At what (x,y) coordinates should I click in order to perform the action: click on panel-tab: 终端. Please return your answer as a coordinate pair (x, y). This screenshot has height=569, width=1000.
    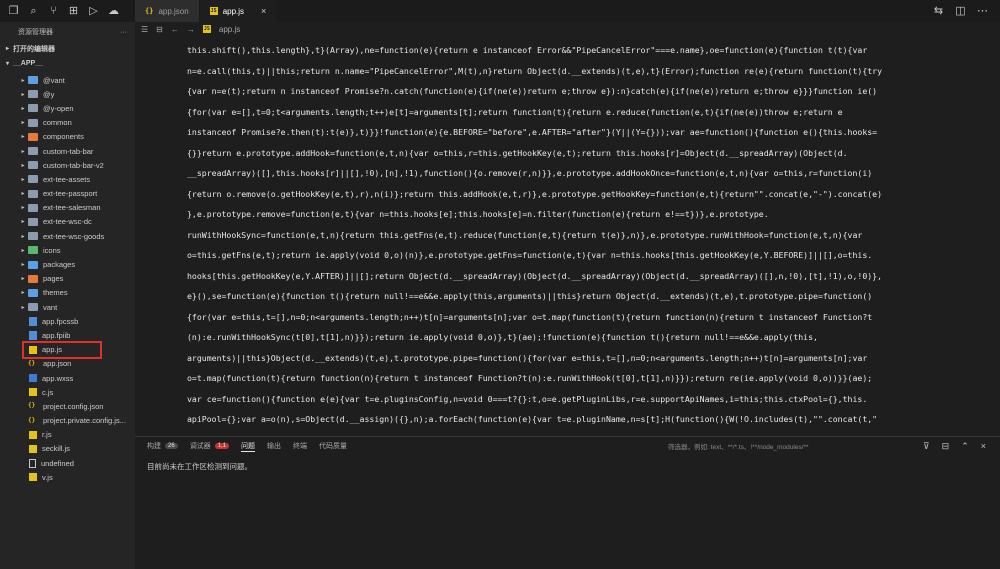
    Looking at the image, I should click on (300, 446).